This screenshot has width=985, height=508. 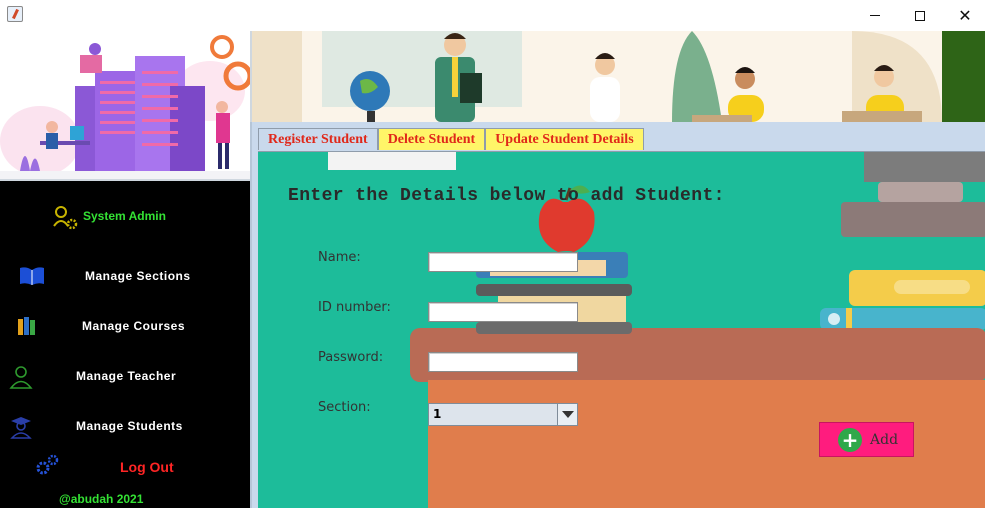 I want to click on plus-icon: +, so click(x=850, y=439).